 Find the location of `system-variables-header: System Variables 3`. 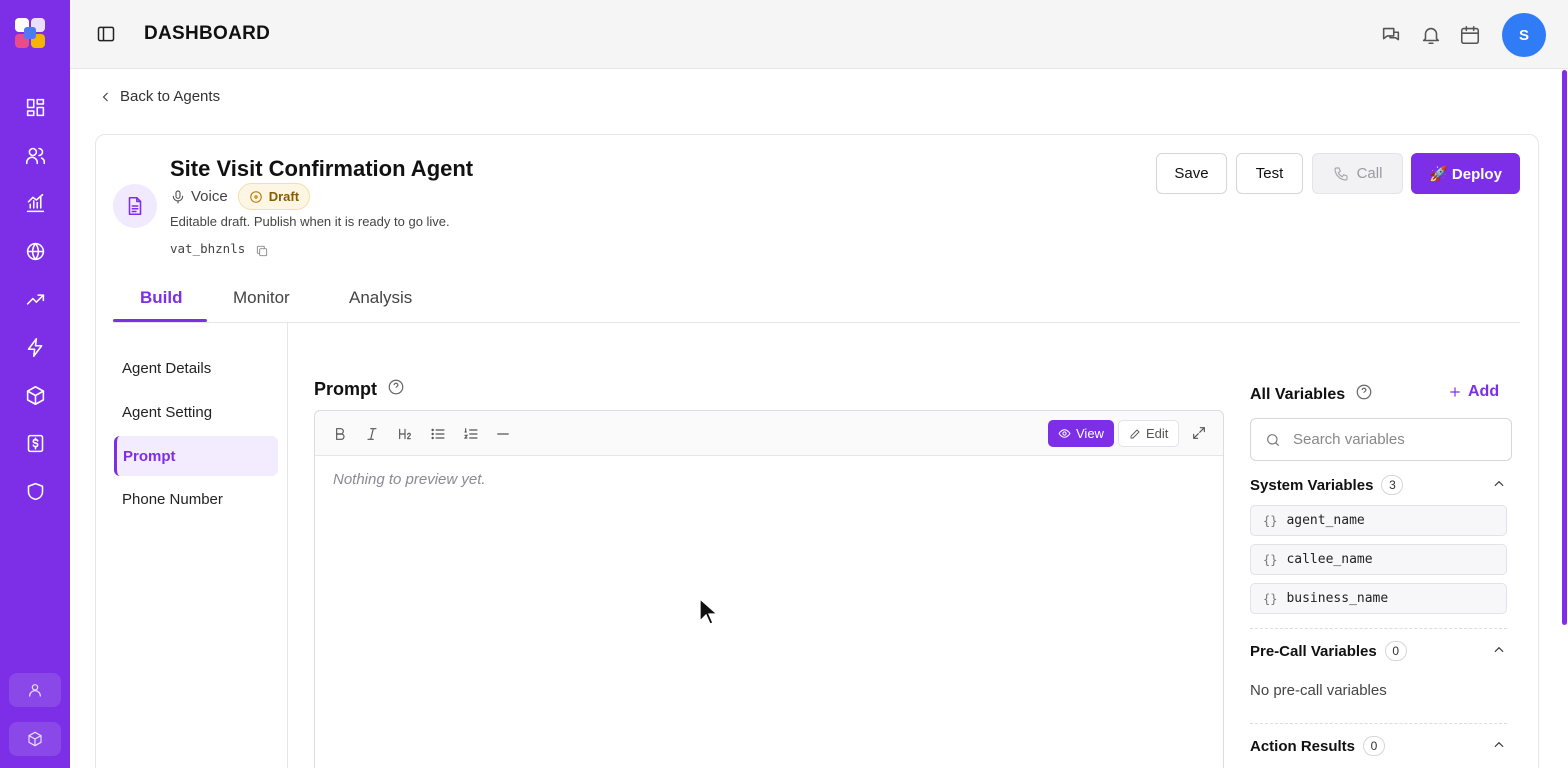

system-variables-header: System Variables 3 is located at coordinates (1379, 485).